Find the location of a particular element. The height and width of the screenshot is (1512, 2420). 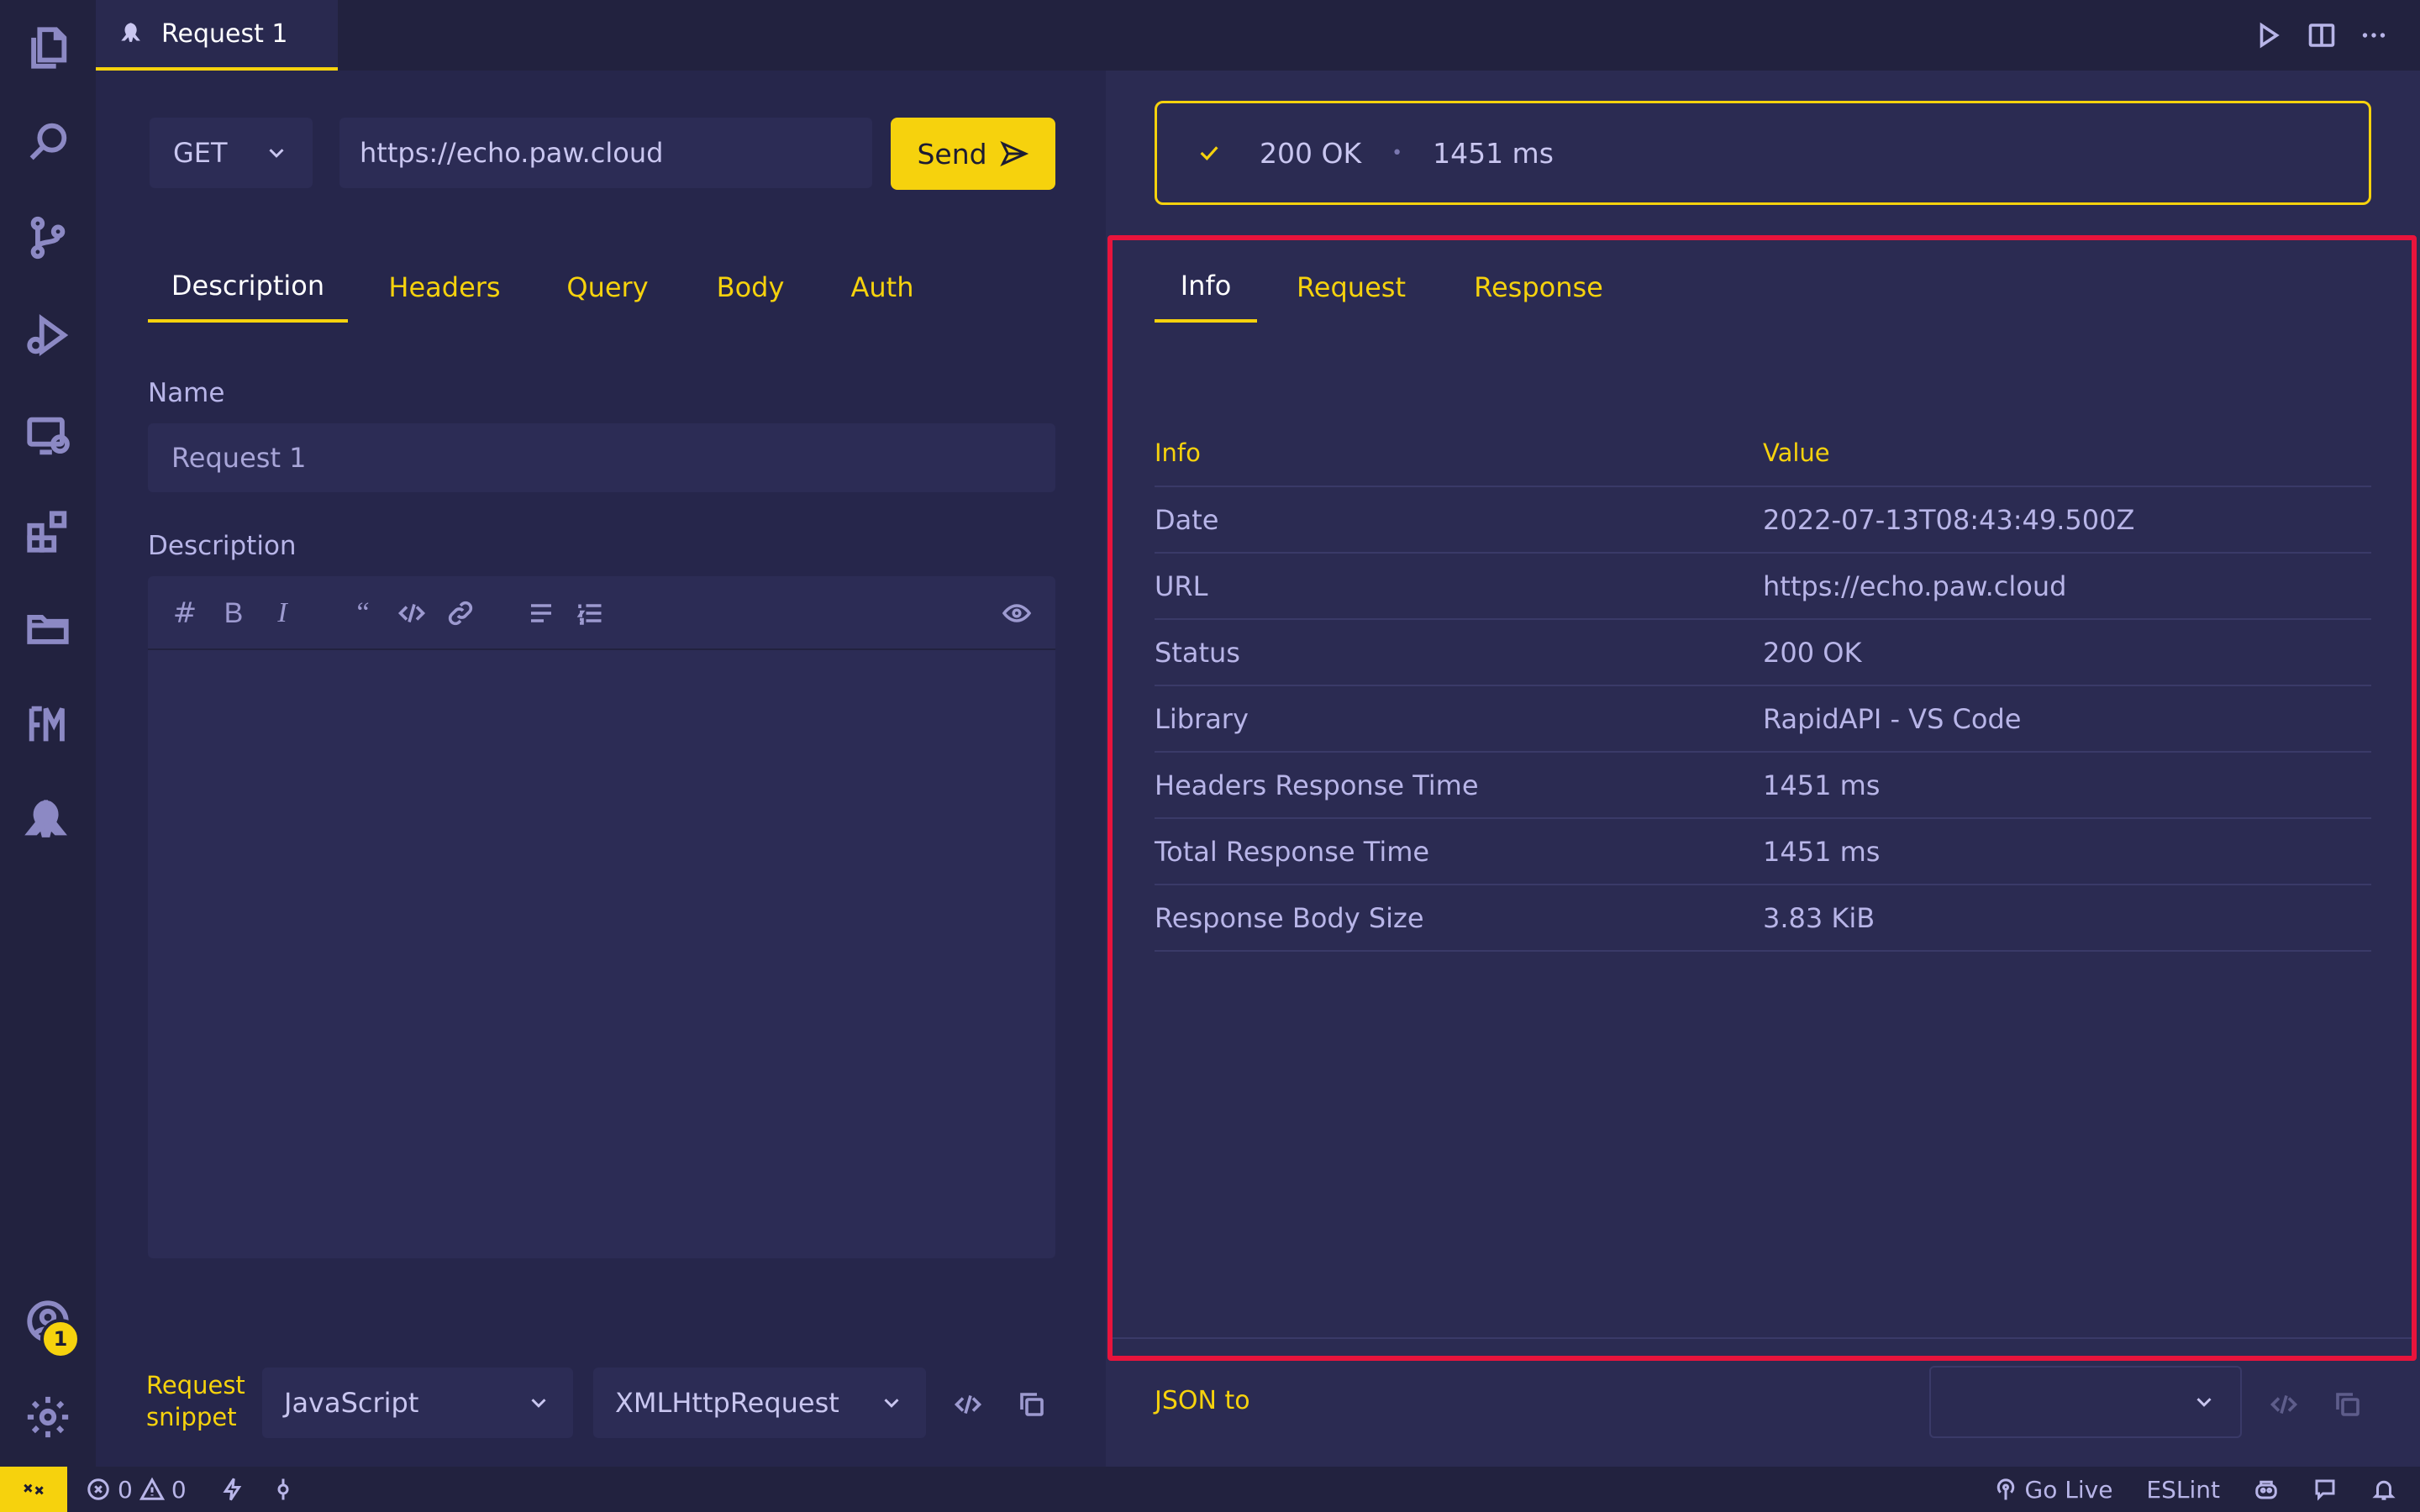

response-time-text: 1451 ms is located at coordinates (1494, 153).